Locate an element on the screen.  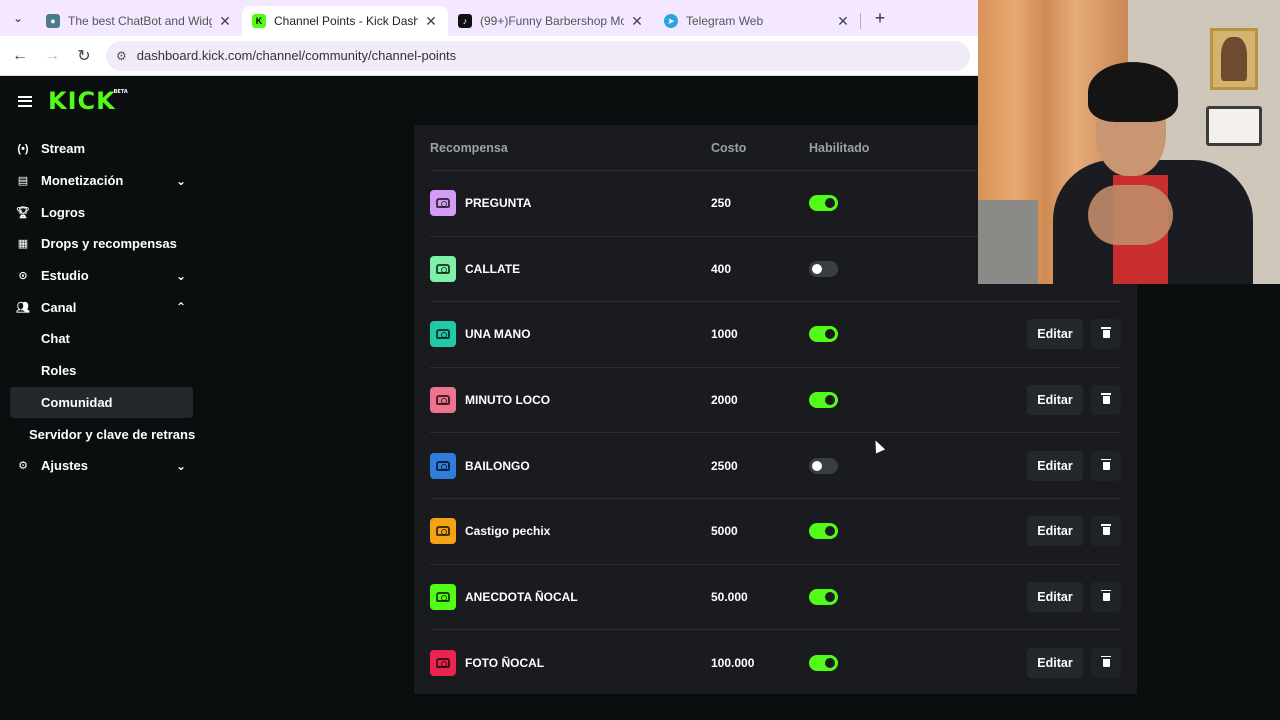
sidebar-item-drops: ▦ Drops y recompensas is located at coordinates (100, 244).